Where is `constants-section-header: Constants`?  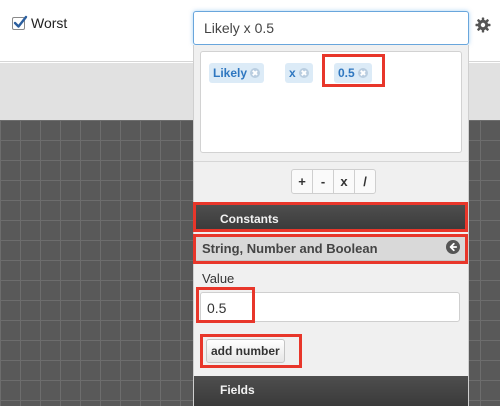 constants-section-header: Constants is located at coordinates (331, 218).